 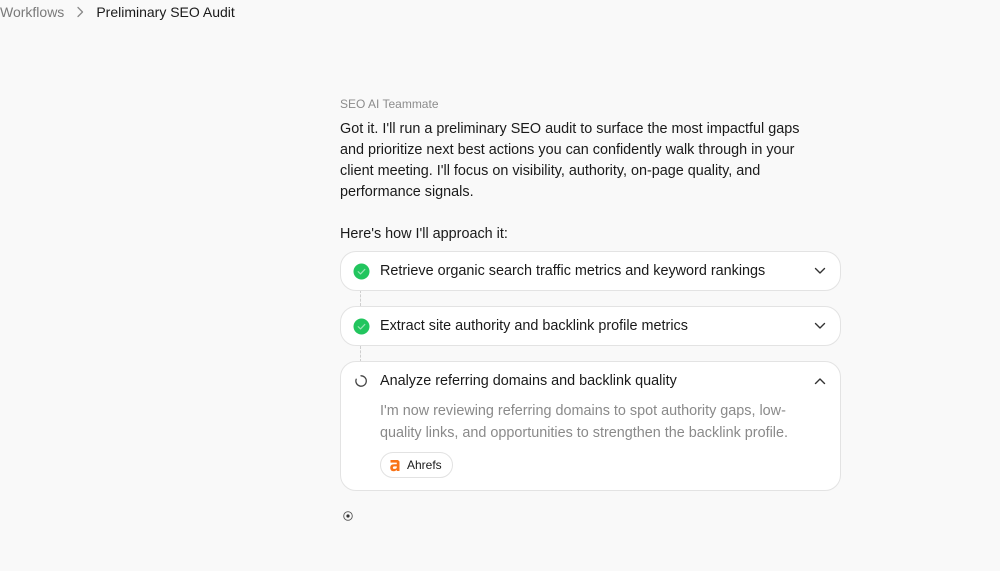 I want to click on spinner-icon, so click(x=361, y=381).